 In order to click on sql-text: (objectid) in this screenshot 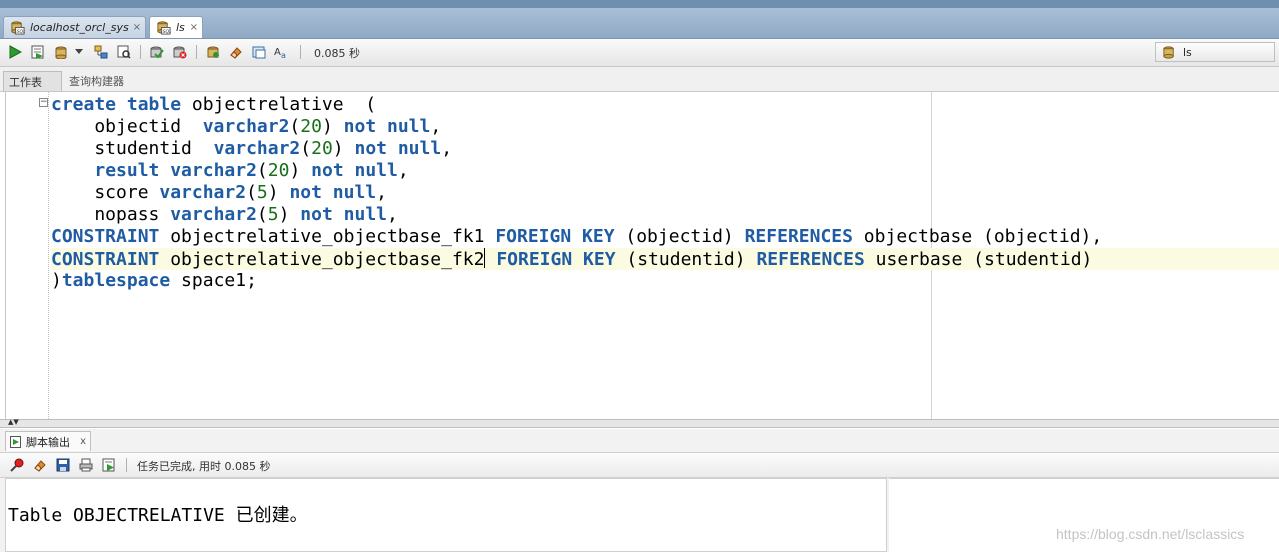, I will do `click(679, 236)`.